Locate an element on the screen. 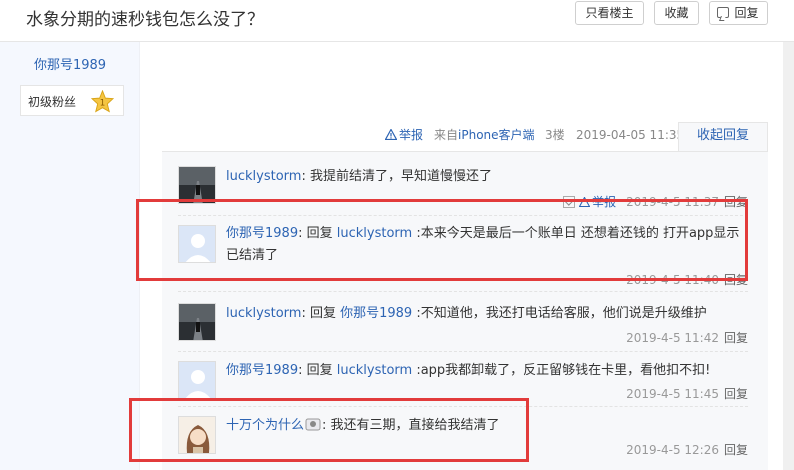 The height and width of the screenshot is (470, 794). source-client-link: iPhone客户端 is located at coordinates (496, 135).